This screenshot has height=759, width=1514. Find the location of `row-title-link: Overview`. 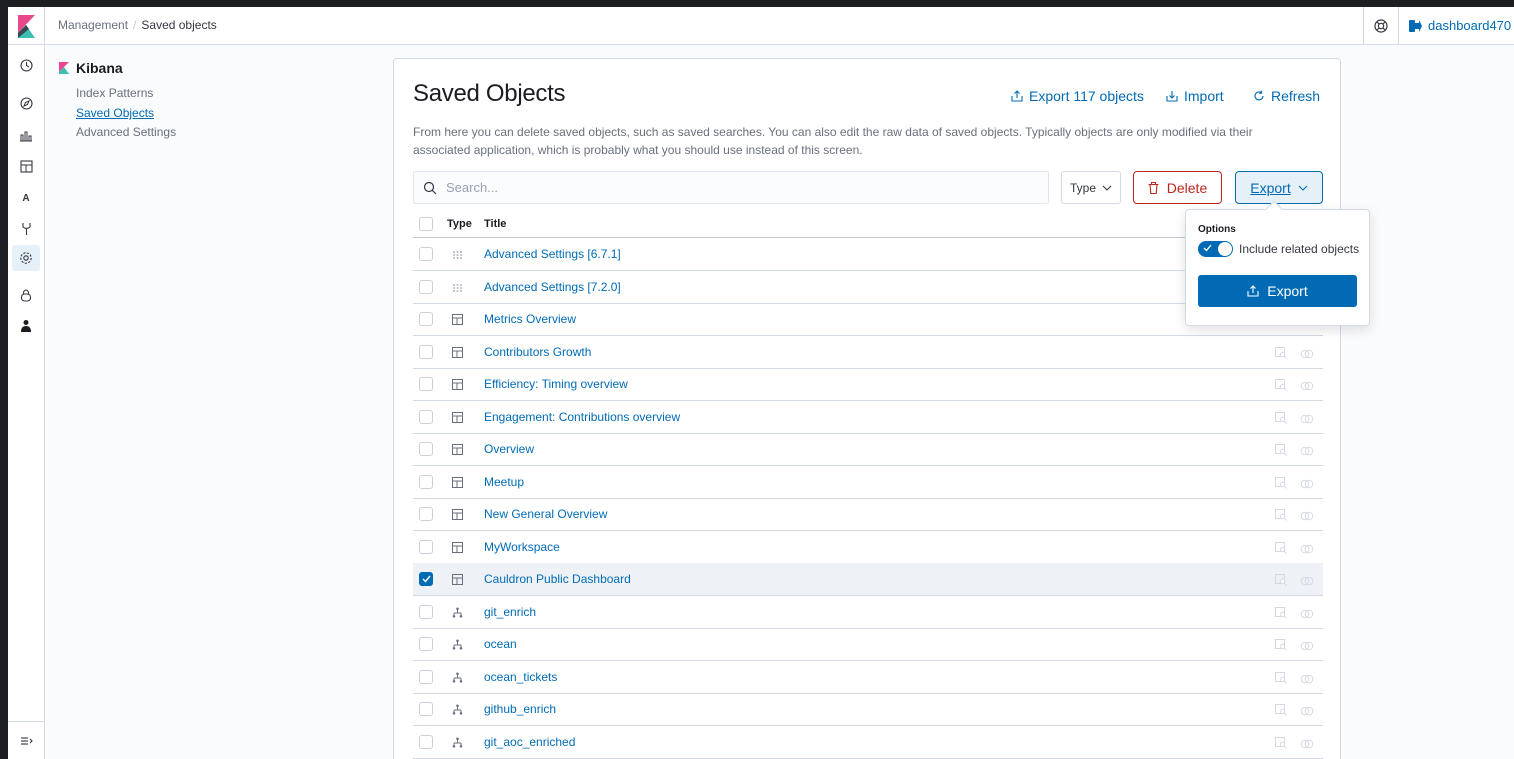

row-title-link: Overview is located at coordinates (509, 449).